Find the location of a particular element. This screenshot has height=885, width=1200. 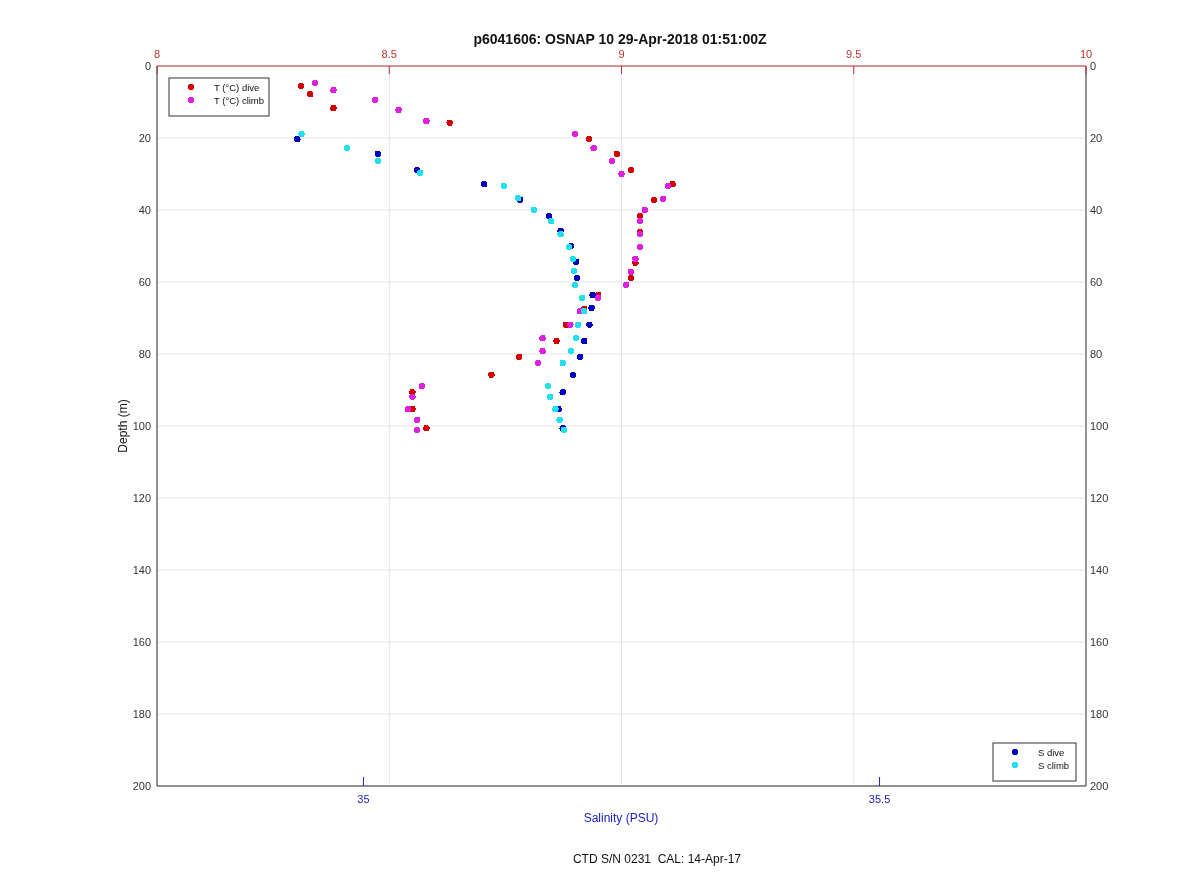

y-axis-label: Depth (m) is located at coordinates (123, 426).